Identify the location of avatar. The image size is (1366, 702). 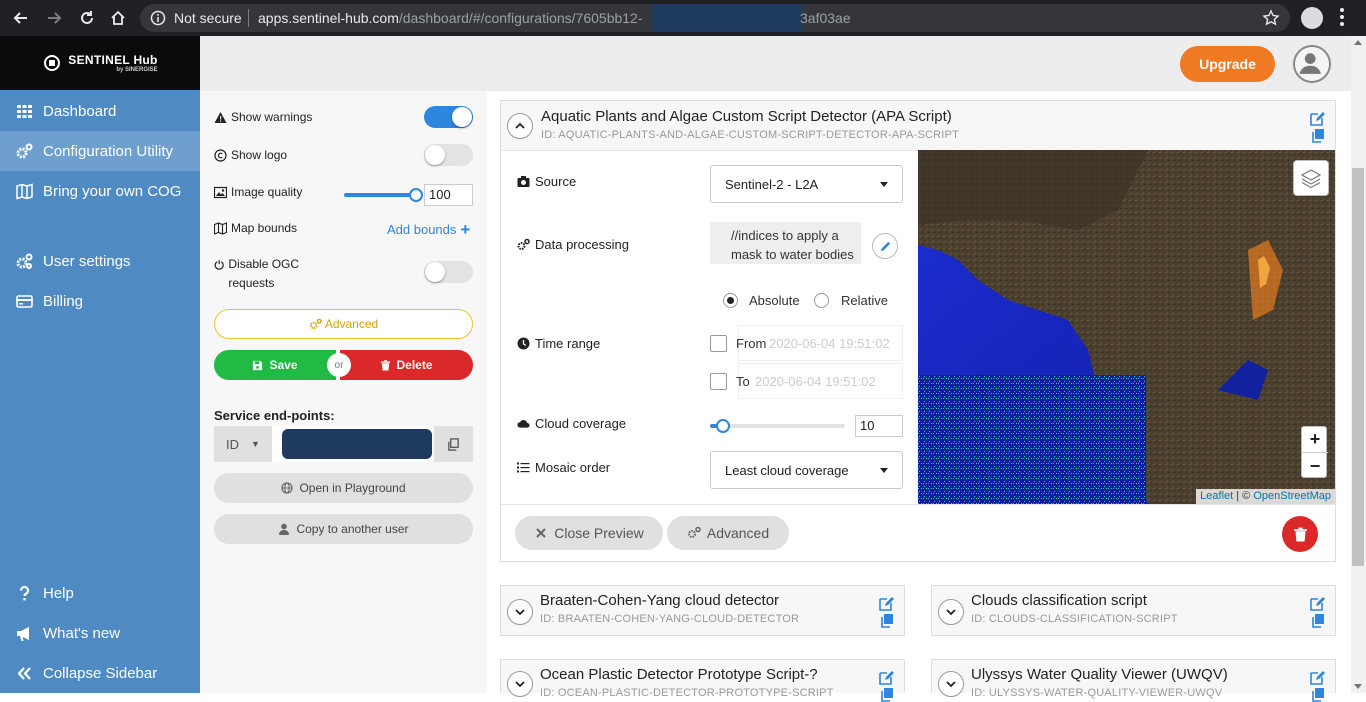
(1312, 64).